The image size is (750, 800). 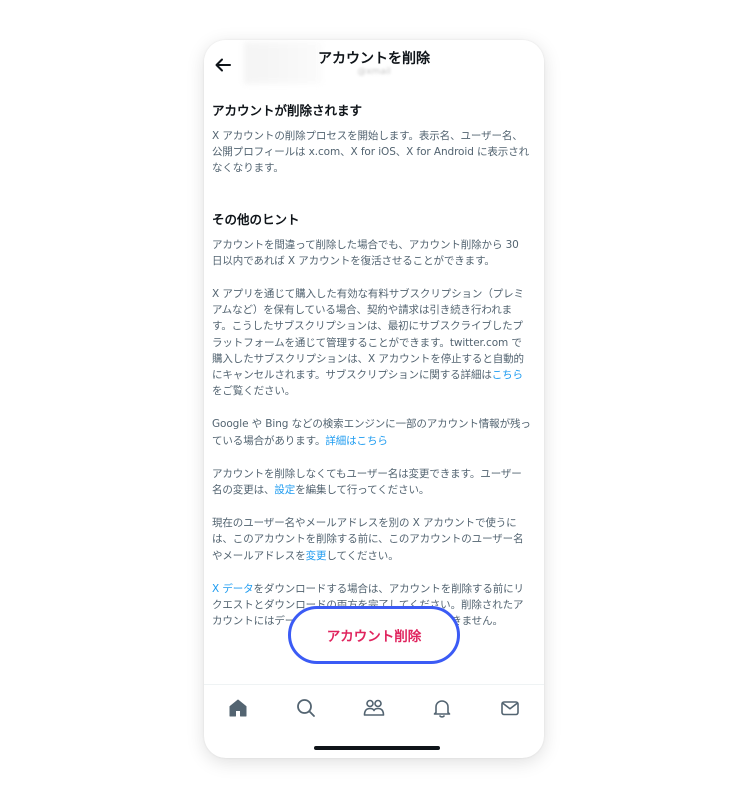 What do you see at coordinates (284, 490) in the screenshot?
I see `settings-link: 設定` at bounding box center [284, 490].